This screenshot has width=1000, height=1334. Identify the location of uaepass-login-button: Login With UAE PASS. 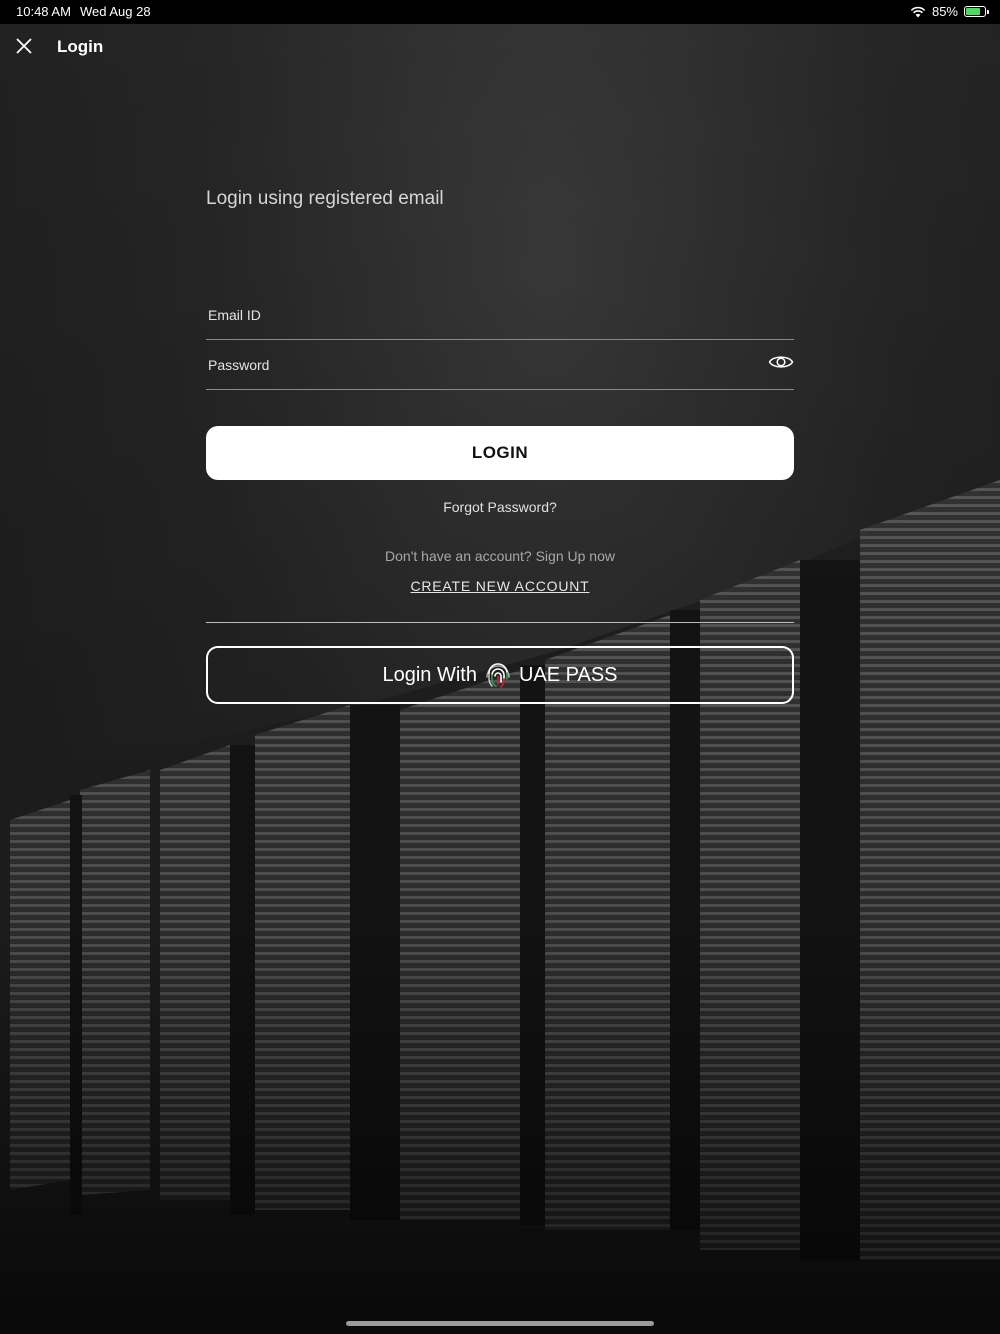
(500, 675).